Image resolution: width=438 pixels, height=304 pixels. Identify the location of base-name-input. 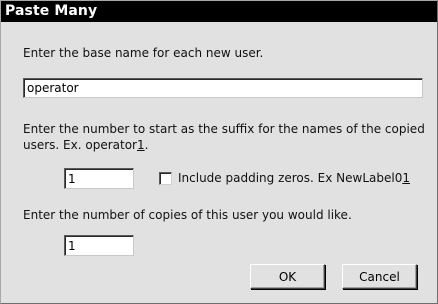
(223, 88).